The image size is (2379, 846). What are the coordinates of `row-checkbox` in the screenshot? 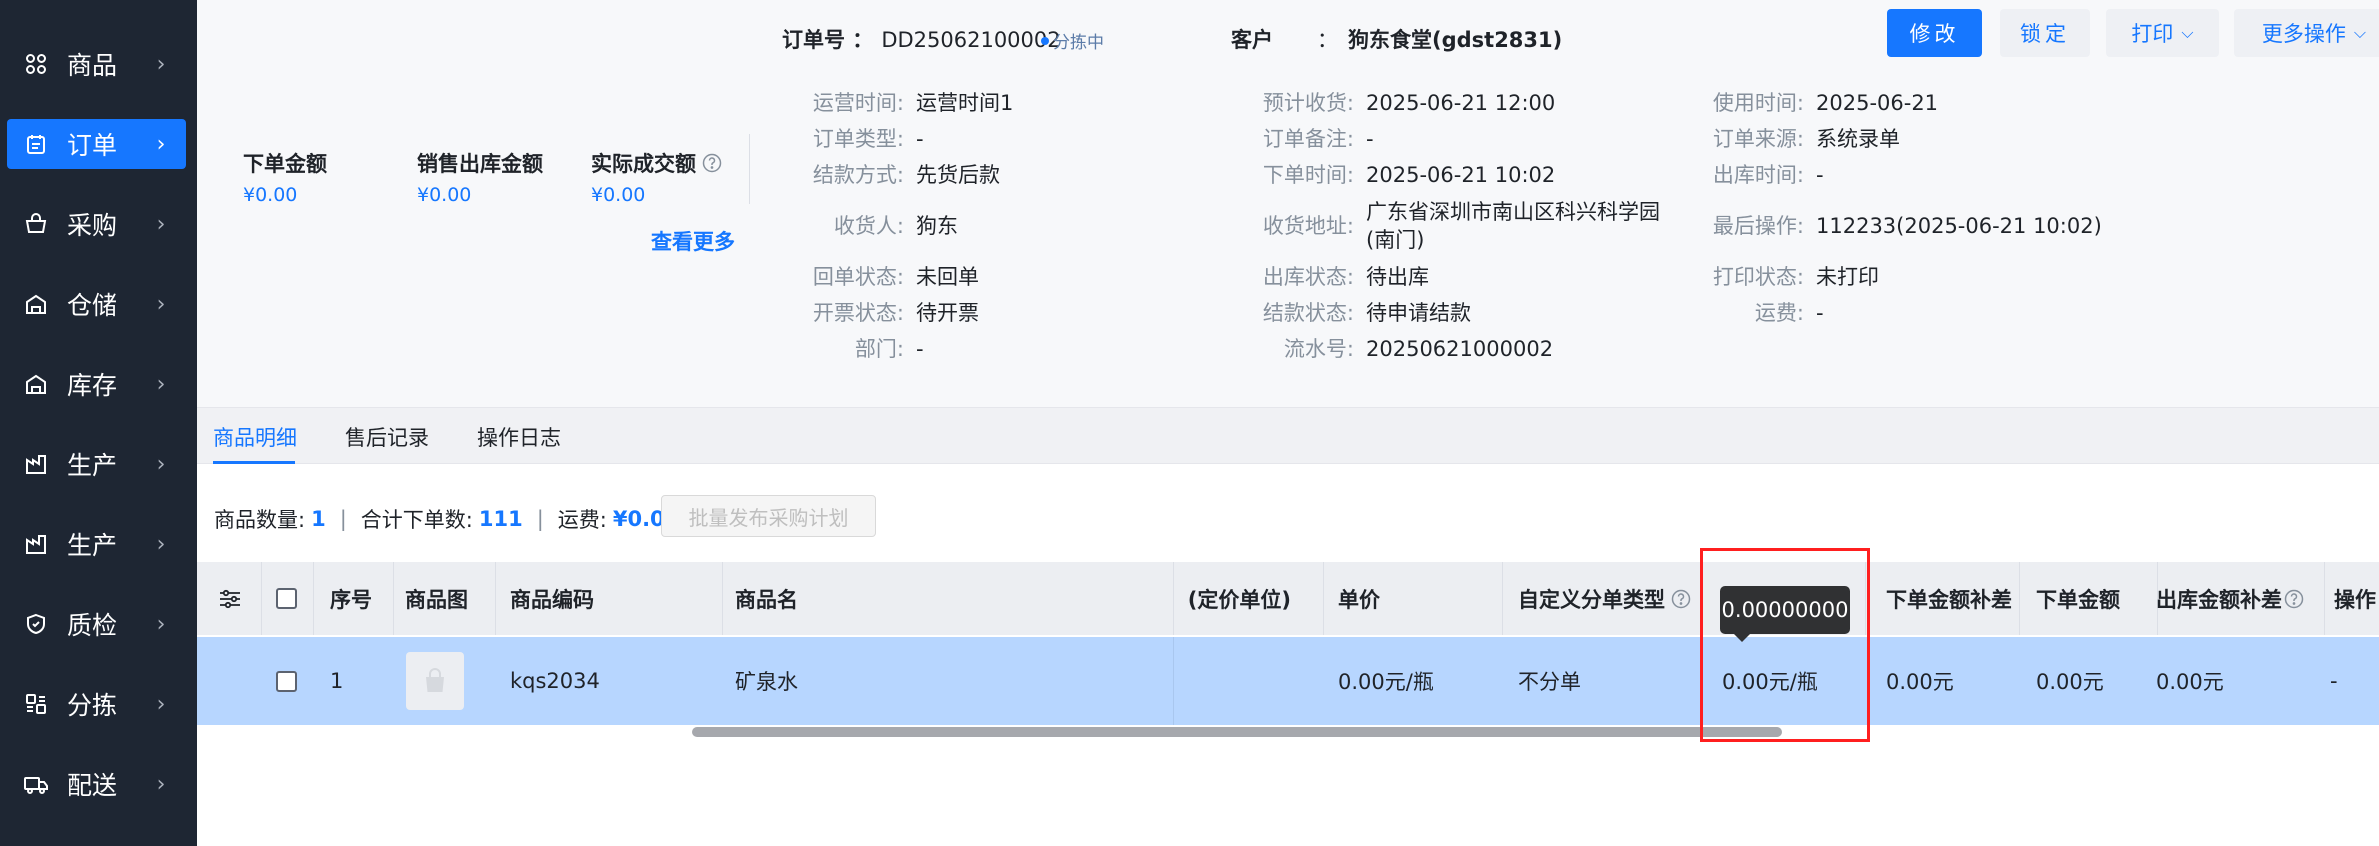 It's located at (286, 681).